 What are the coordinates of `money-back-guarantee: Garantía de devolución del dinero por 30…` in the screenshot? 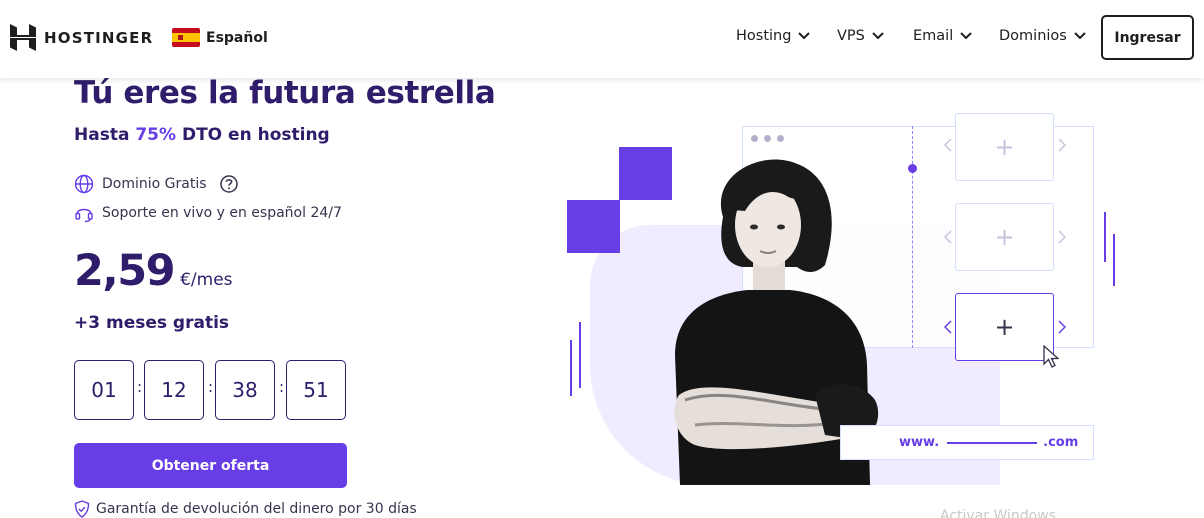 It's located at (245, 509).